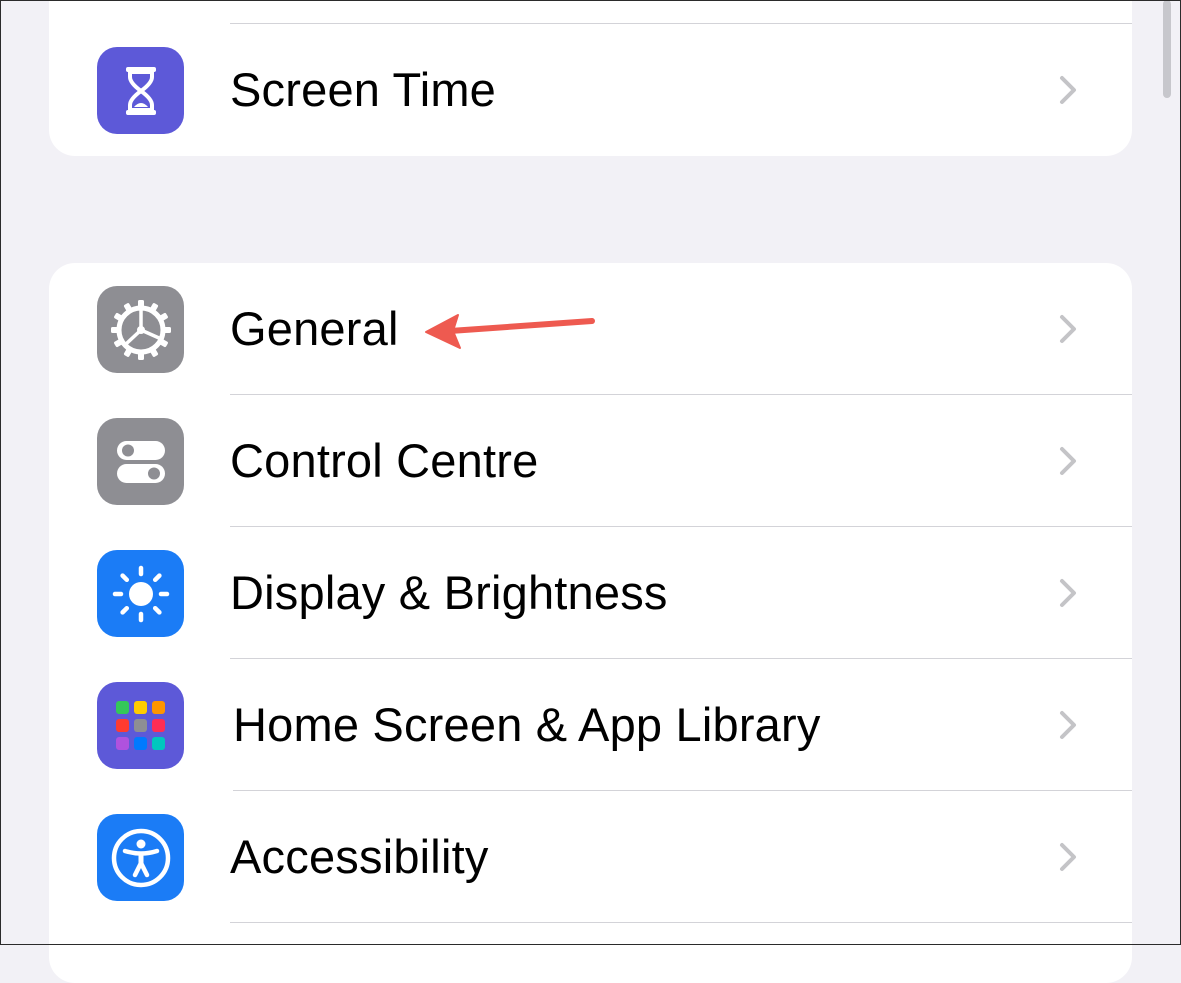 Image resolution: width=1181 pixels, height=983 pixels. Describe the element at coordinates (314, 328) in the screenshot. I see `settings-row-label: General` at that location.